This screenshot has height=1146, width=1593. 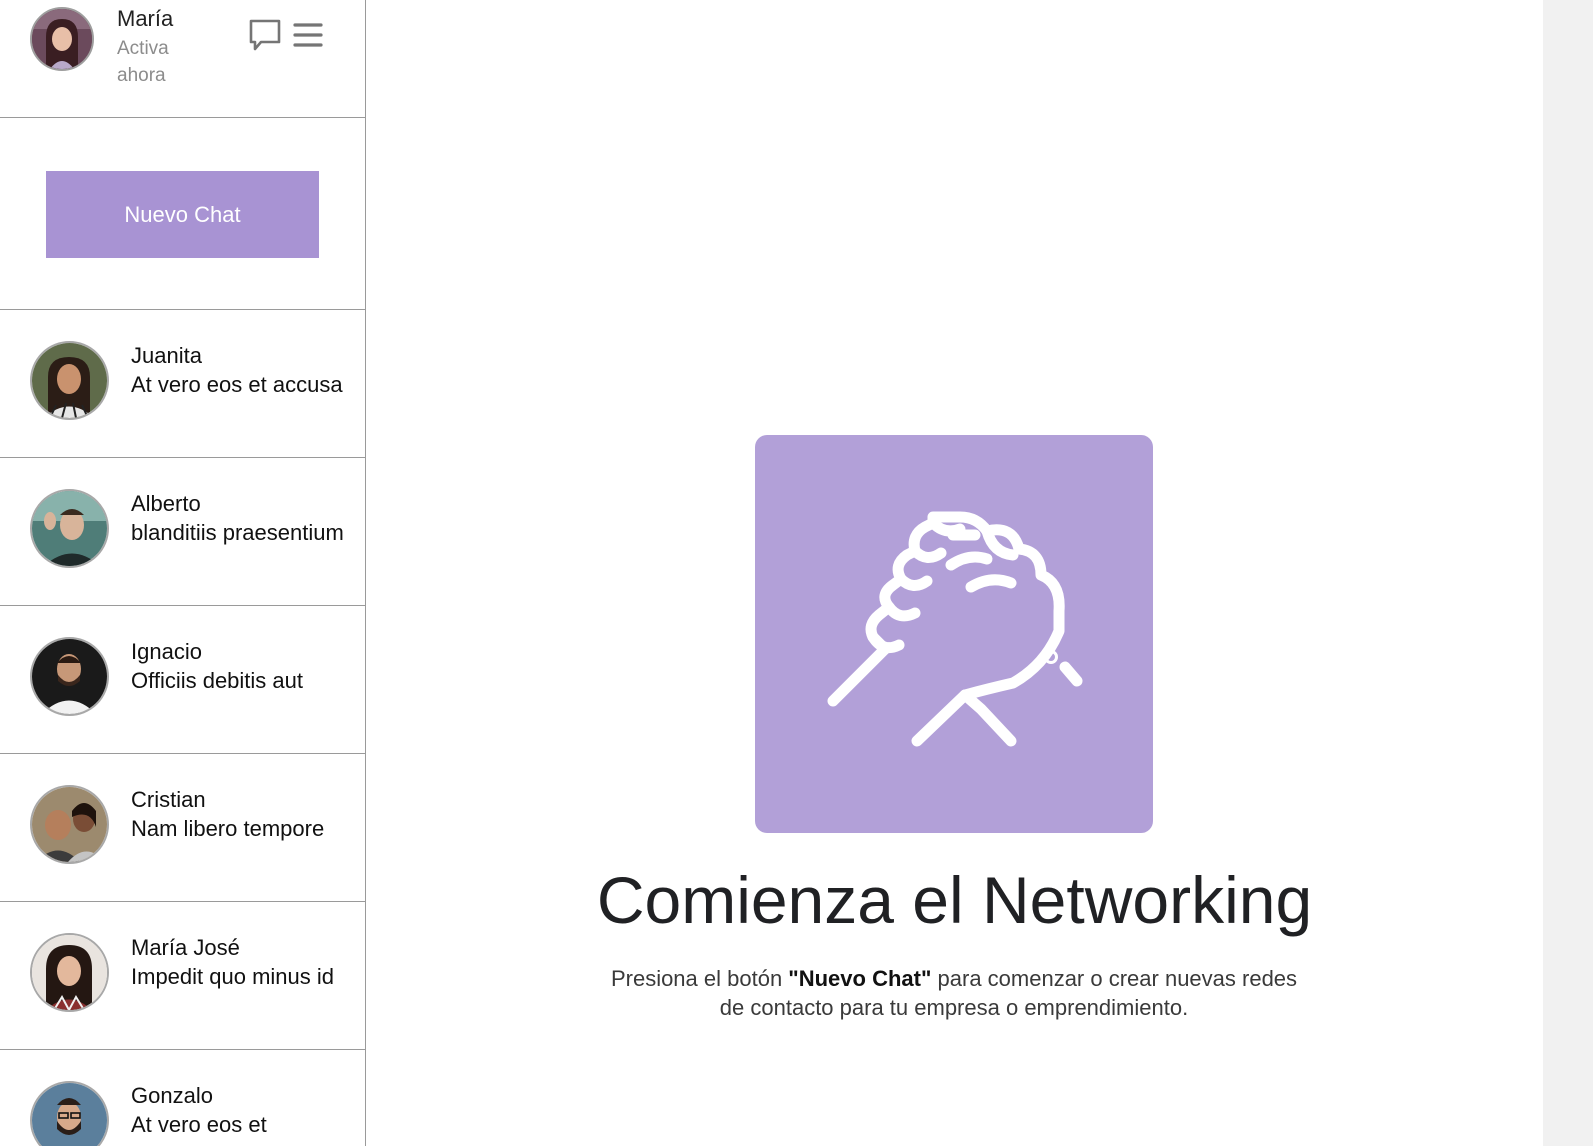 What do you see at coordinates (185, 947) in the screenshot?
I see `contact-name: María José` at bounding box center [185, 947].